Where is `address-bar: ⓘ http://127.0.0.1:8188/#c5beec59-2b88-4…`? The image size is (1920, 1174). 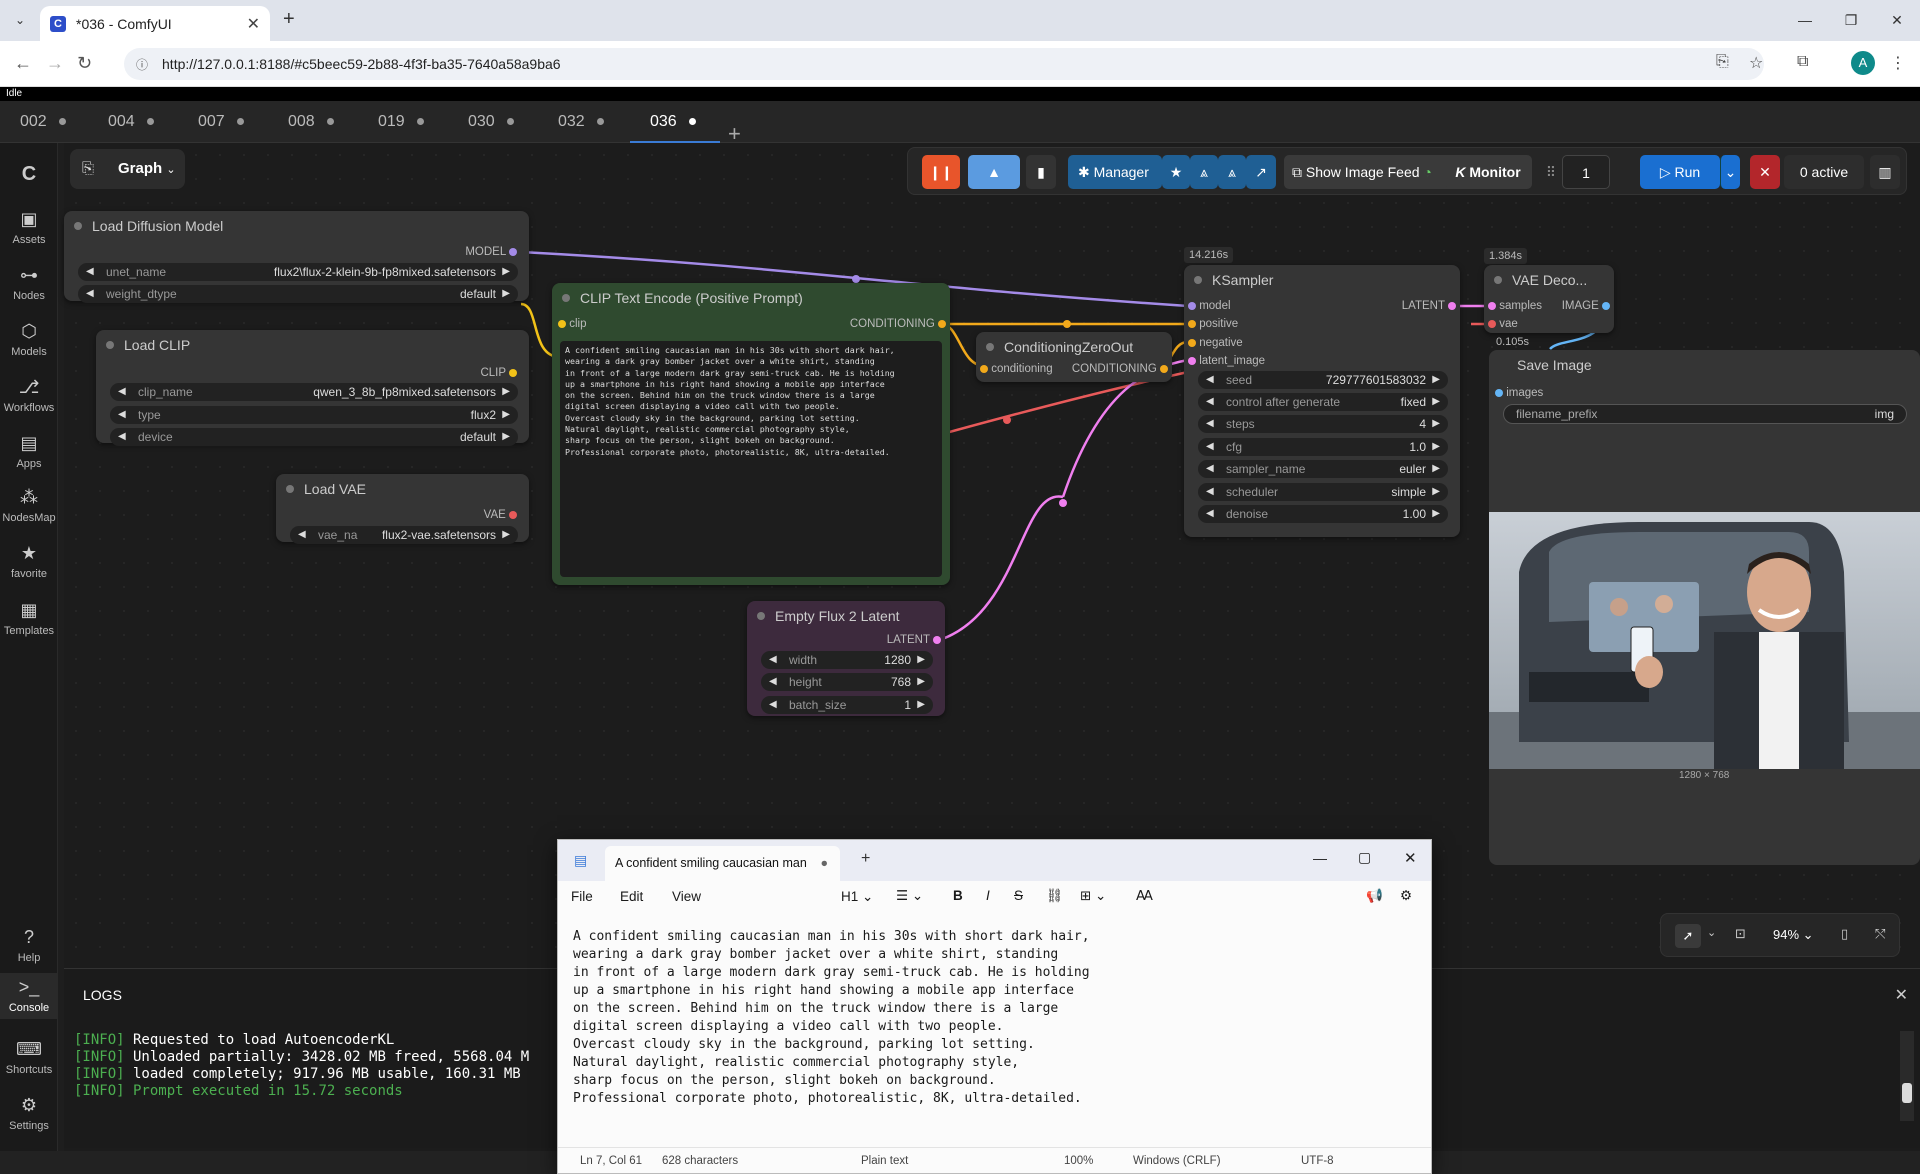
address-bar: ⓘ http://127.0.0.1:8188/#c5beec59-2b88-4… is located at coordinates (944, 64).